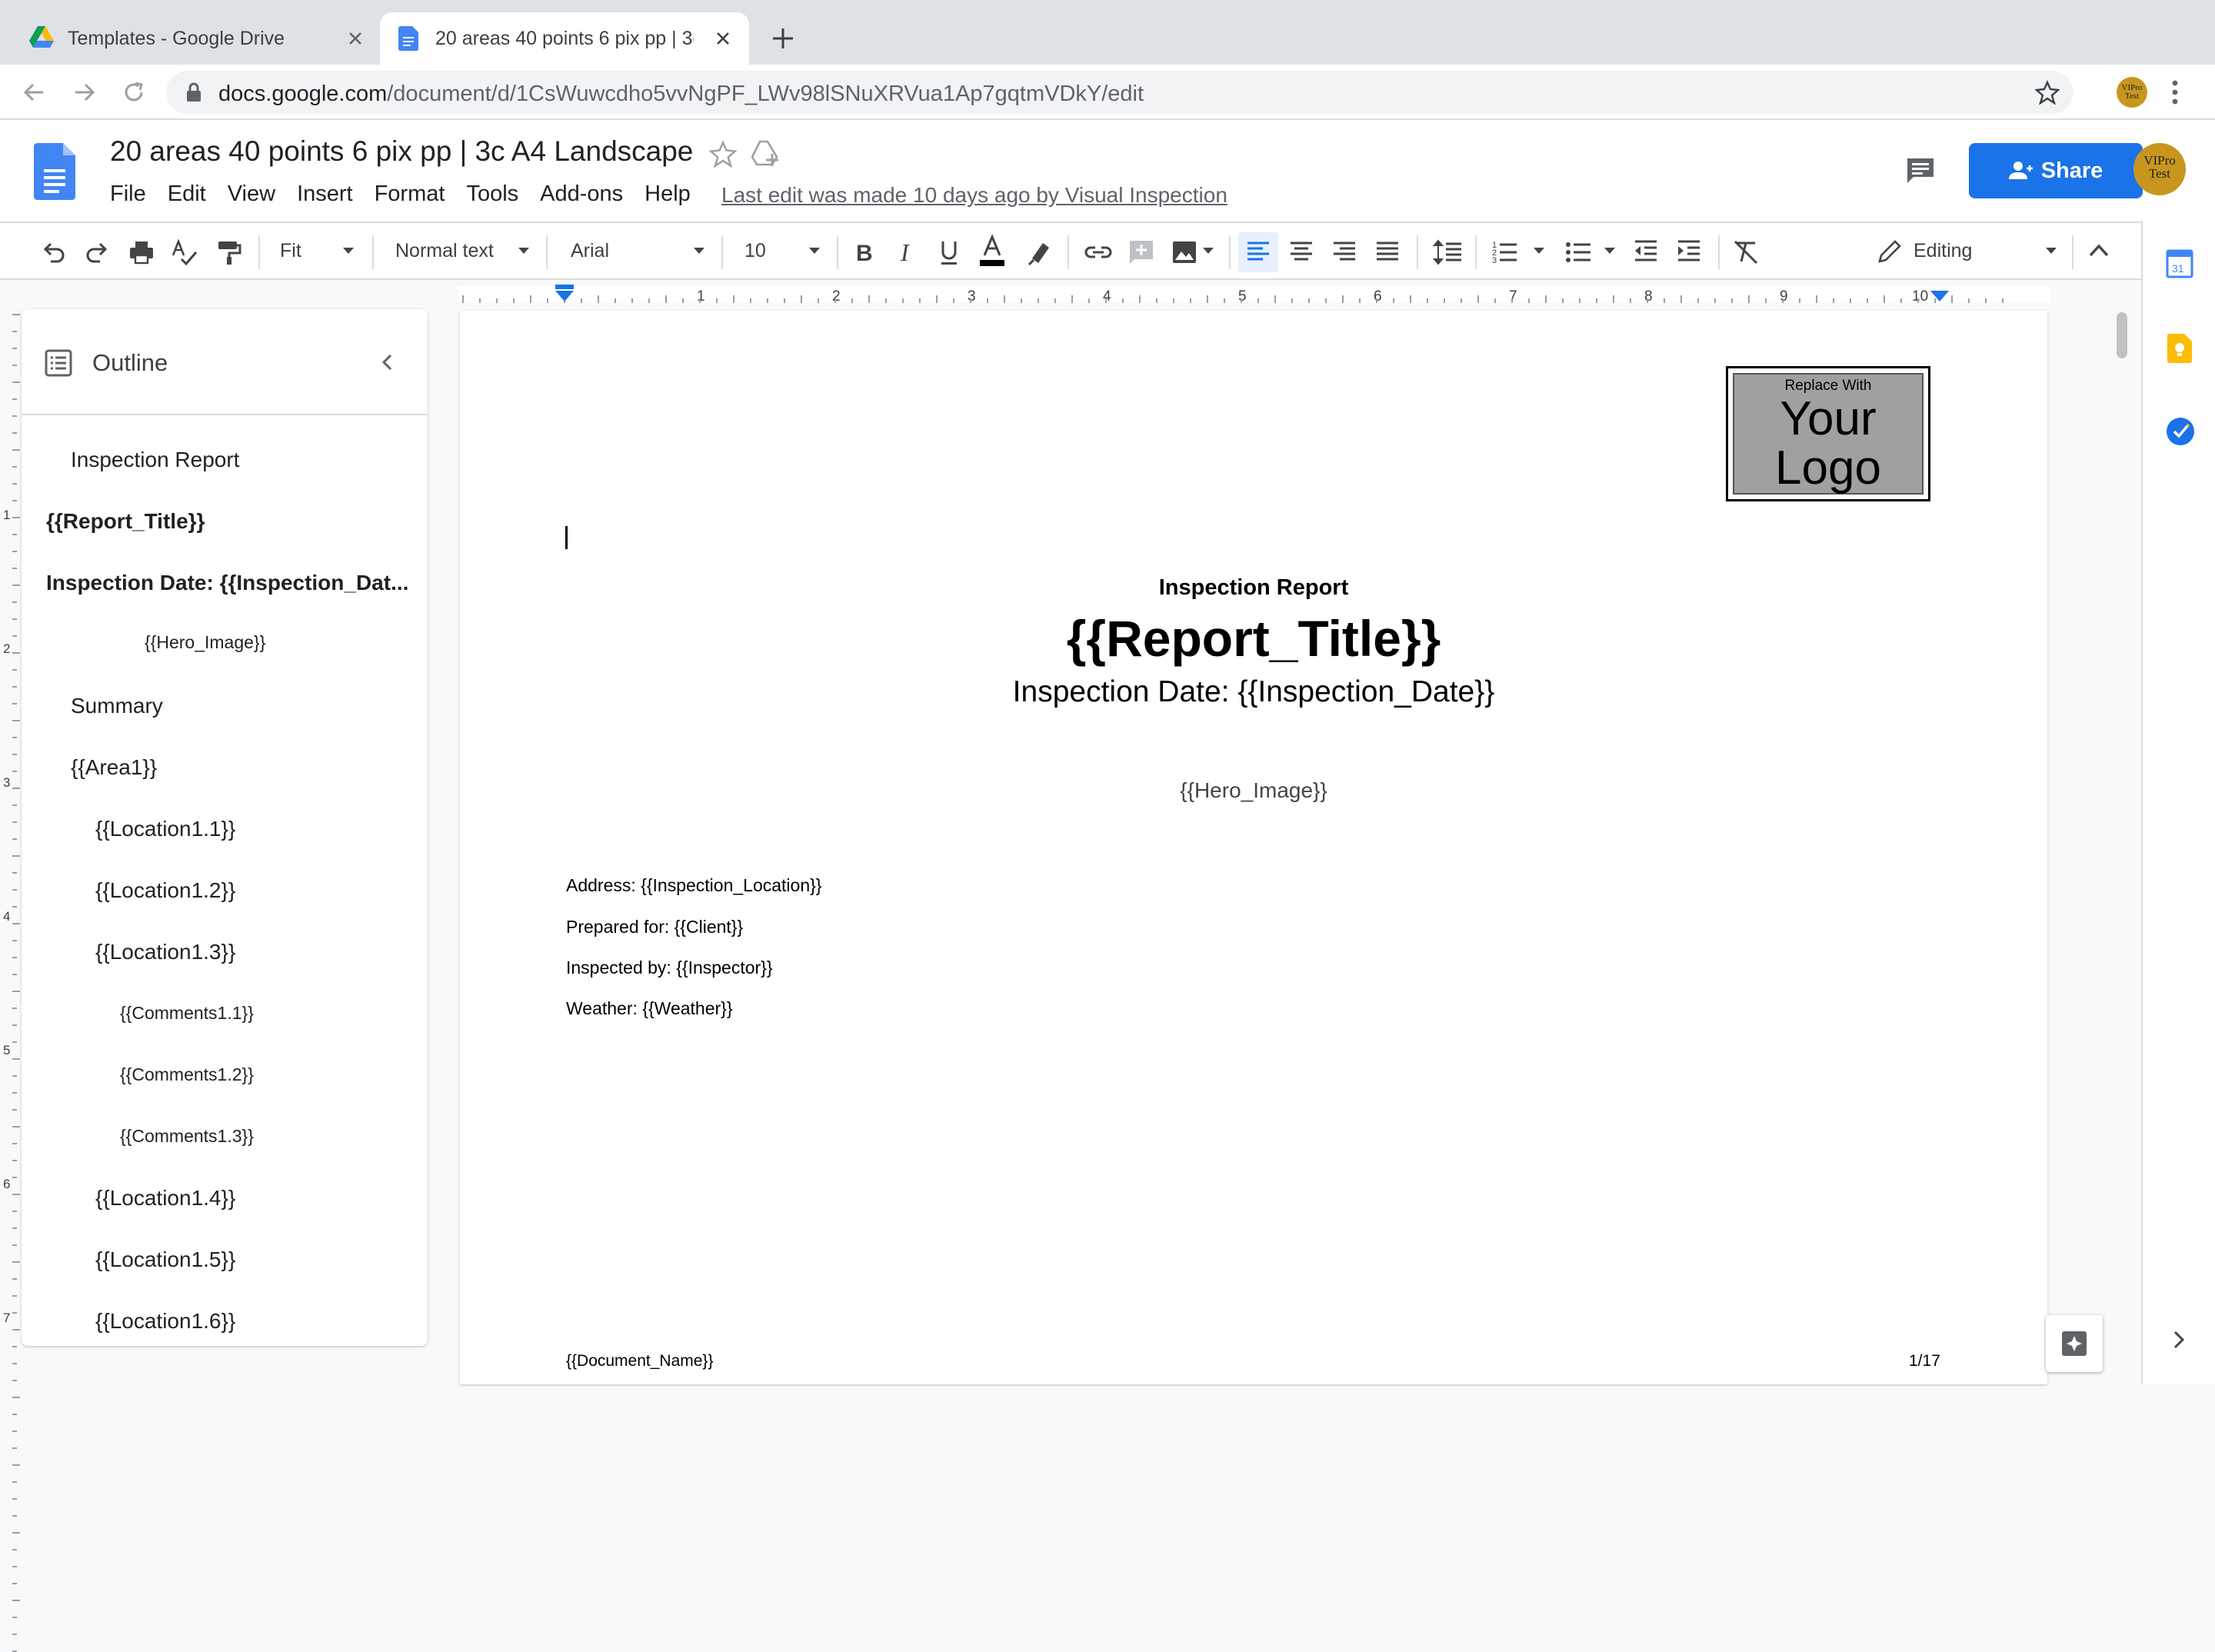 The width and height of the screenshot is (2215, 1652). What do you see at coordinates (187, 1075) in the screenshot?
I see `outline-item: {{Comments1.2}}` at bounding box center [187, 1075].